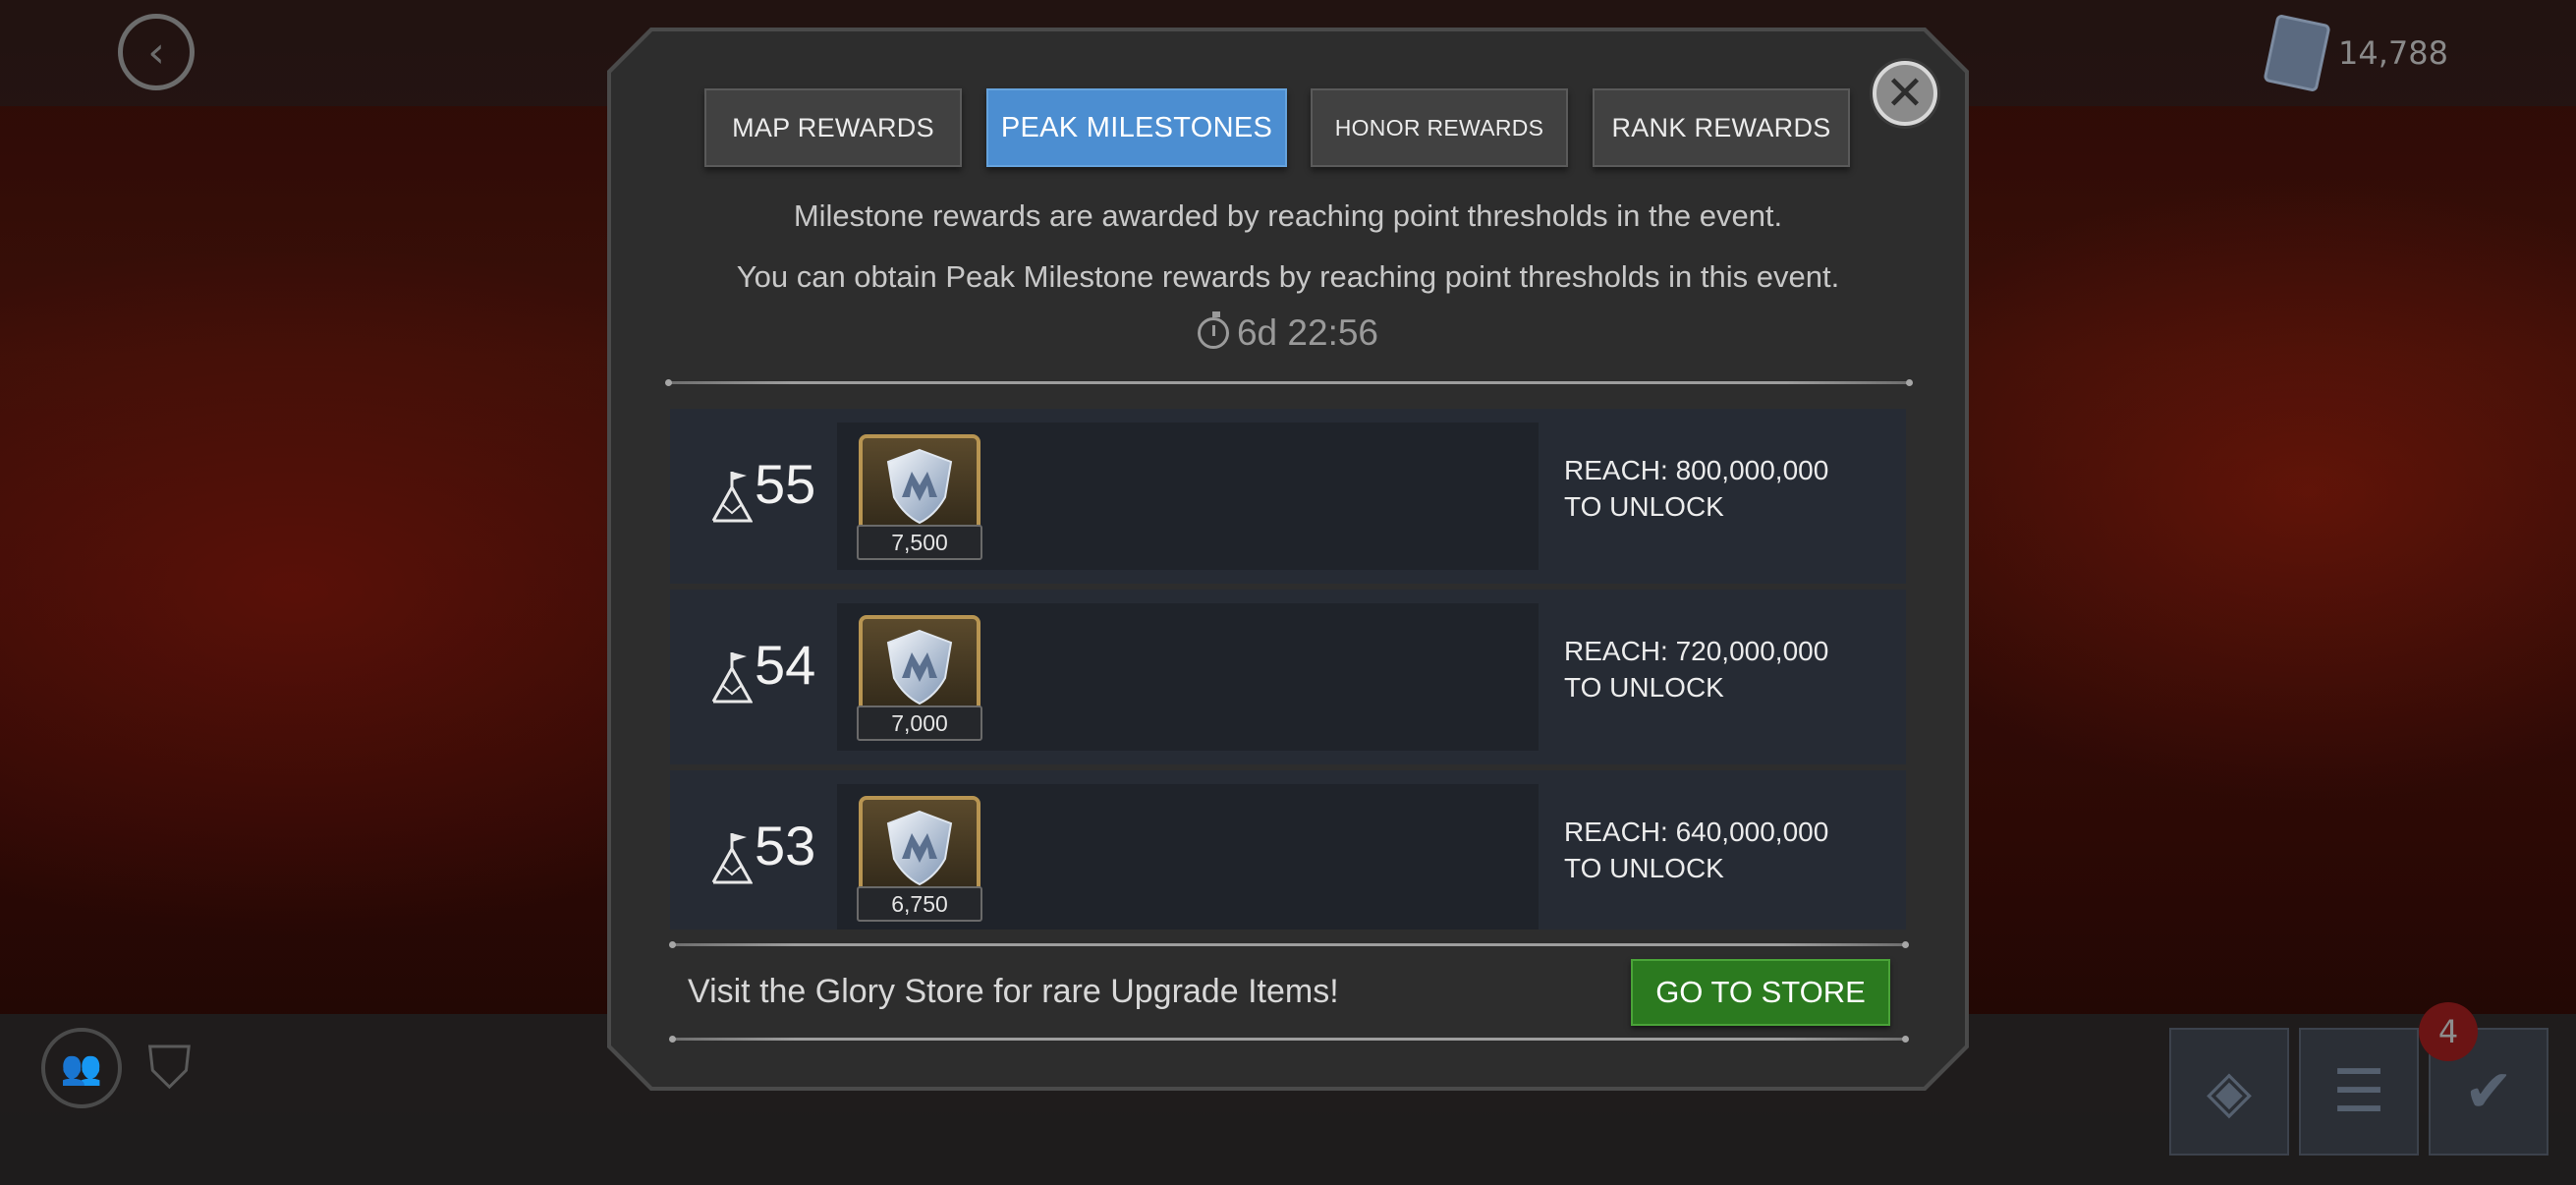  I want to click on milestone-row: 55 7,500 REACH: 800,000,000 TO UNLOCK, so click(1288, 497).